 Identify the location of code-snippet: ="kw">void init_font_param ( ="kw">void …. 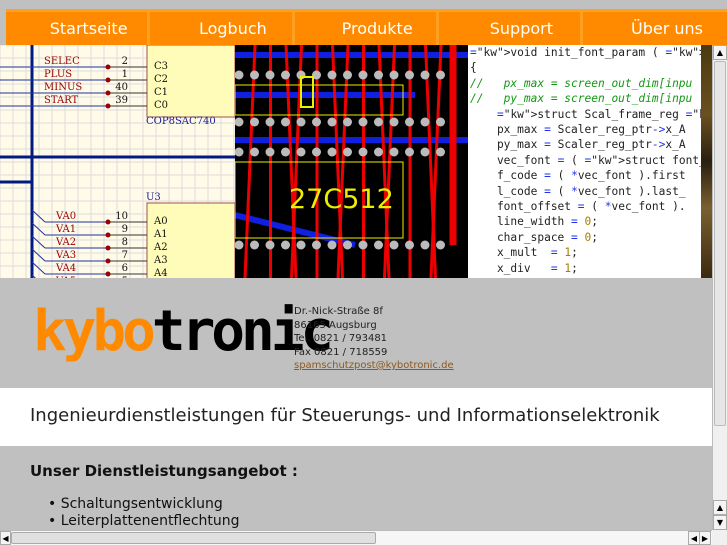
(584, 161).